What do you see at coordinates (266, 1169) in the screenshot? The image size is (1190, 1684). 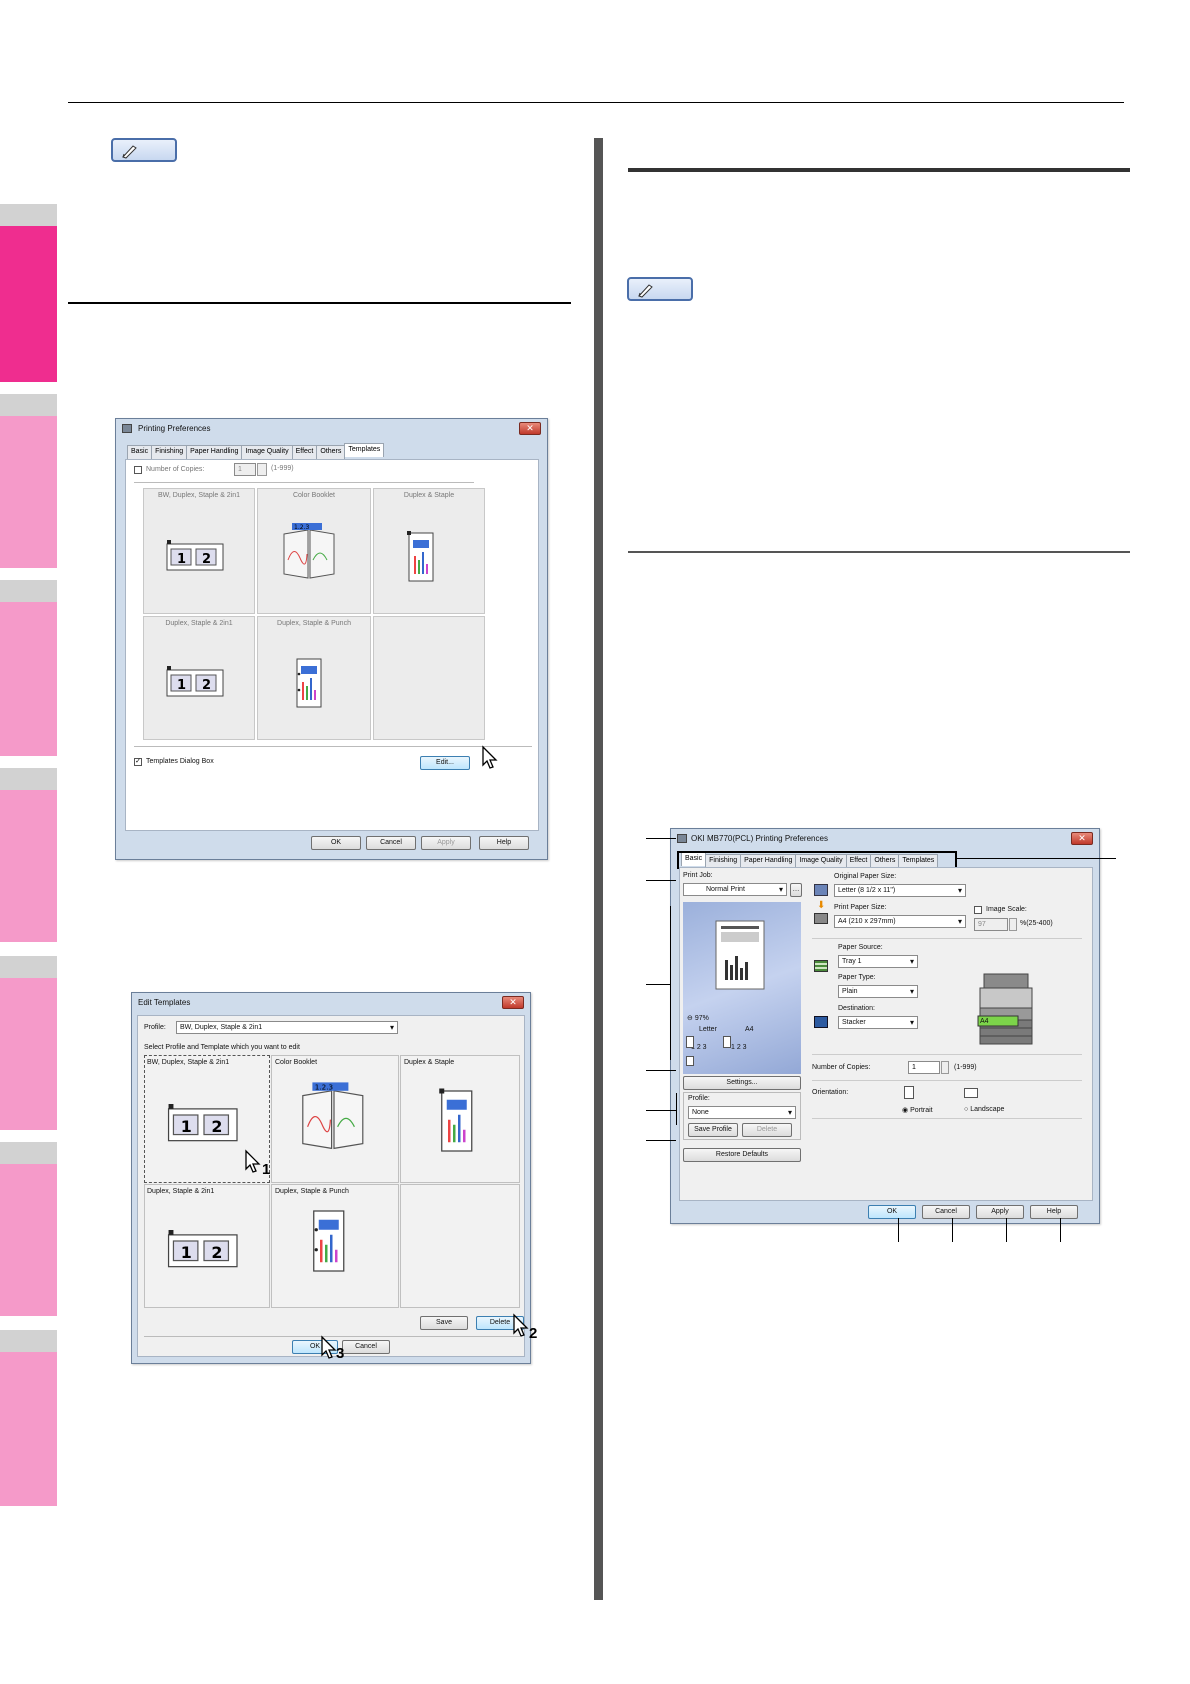 I see `step-number: 1` at bounding box center [266, 1169].